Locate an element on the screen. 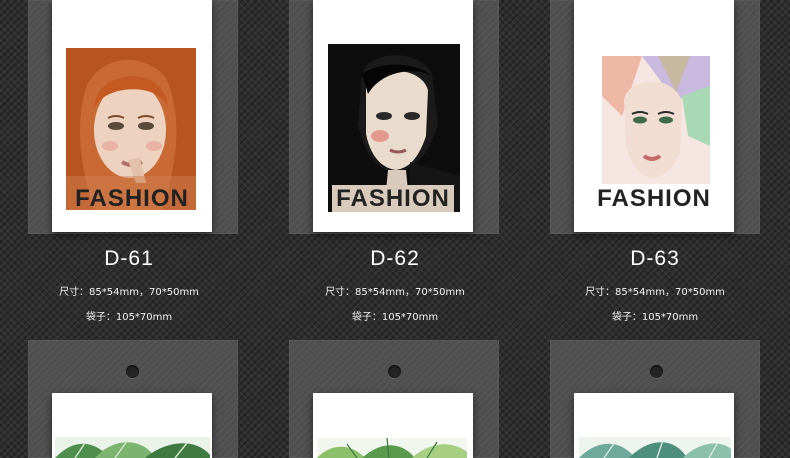 This screenshot has width=790, height=458. product-code: D-61 is located at coordinates (129, 258).